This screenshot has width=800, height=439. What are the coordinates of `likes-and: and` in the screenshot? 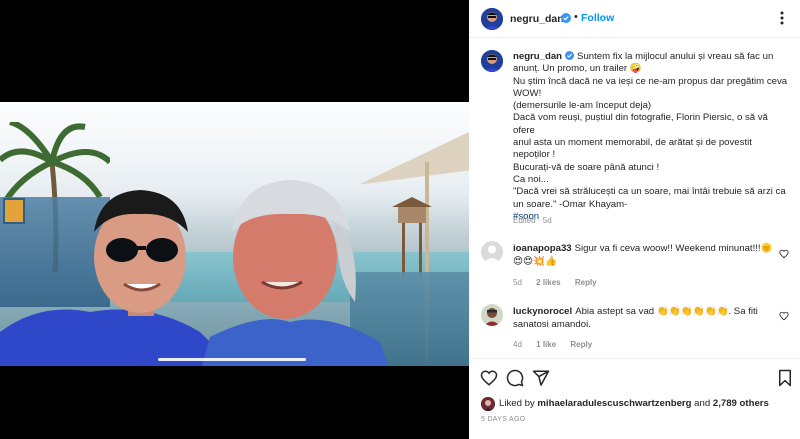 It's located at (702, 403).